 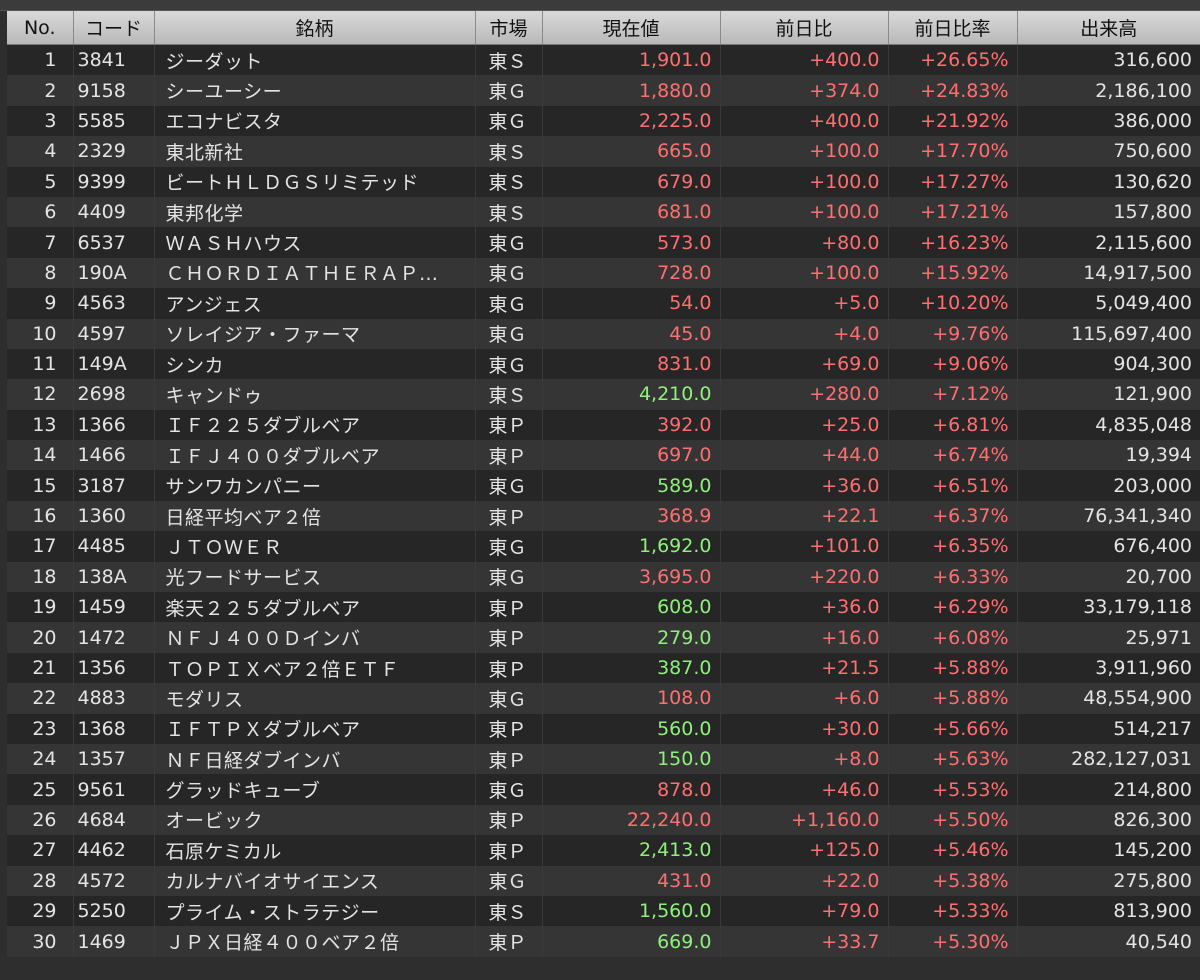 What do you see at coordinates (804, 425) in the screenshot?
I see `change-cell: +25.0` at bounding box center [804, 425].